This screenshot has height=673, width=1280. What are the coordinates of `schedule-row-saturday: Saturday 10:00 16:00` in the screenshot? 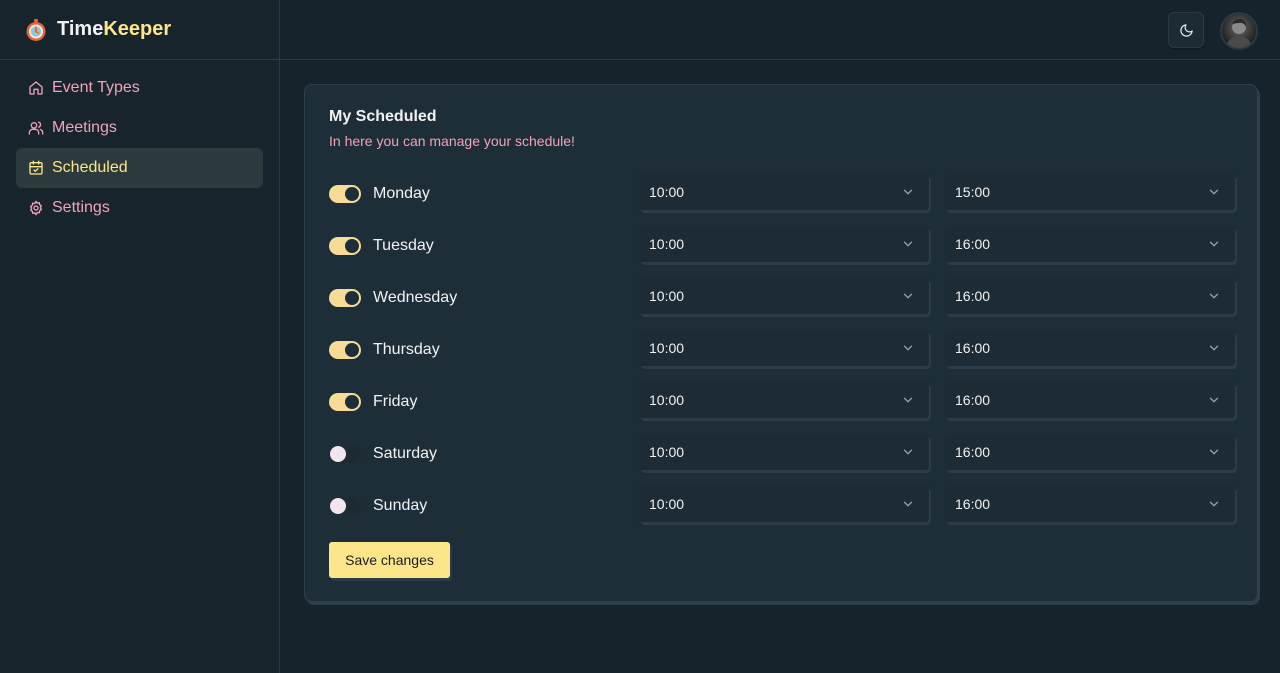 It's located at (782, 454).